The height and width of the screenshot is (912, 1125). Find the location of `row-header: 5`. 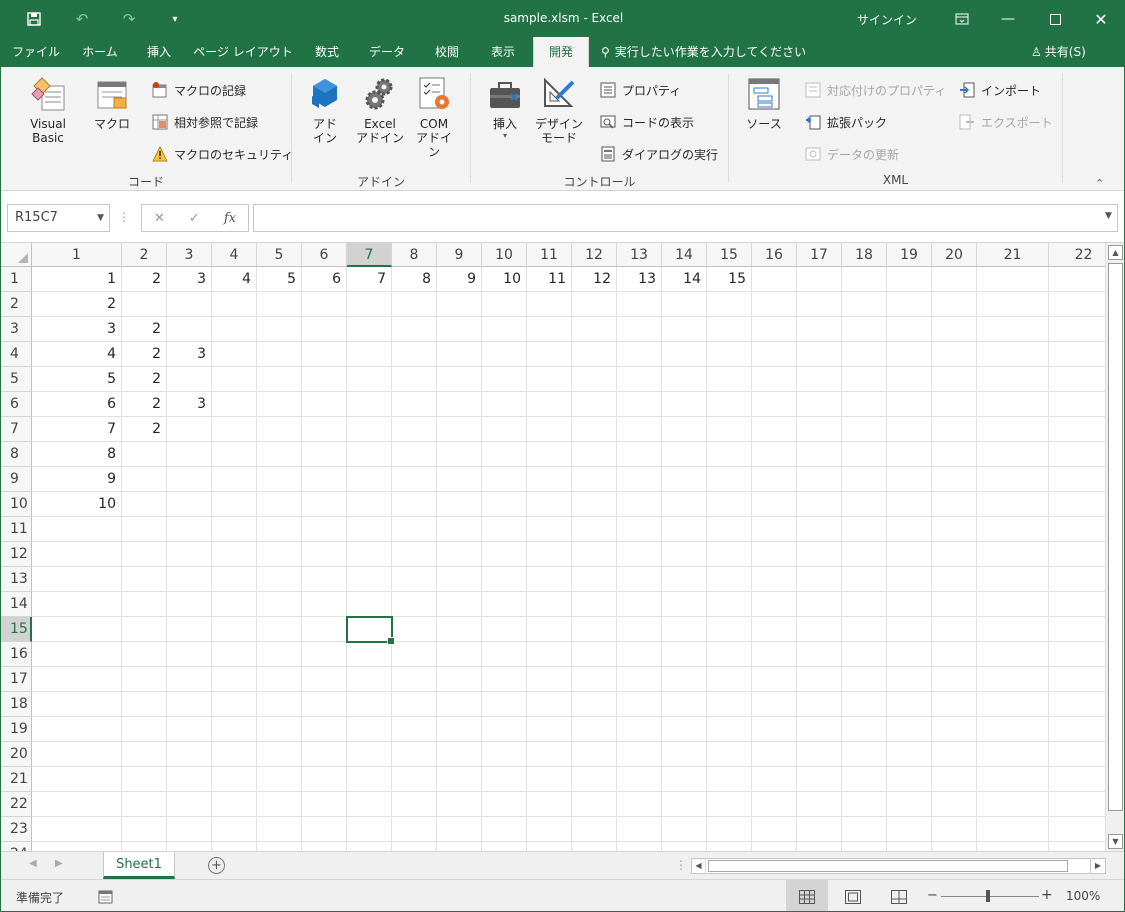

row-header: 5 is located at coordinates (16, 379).